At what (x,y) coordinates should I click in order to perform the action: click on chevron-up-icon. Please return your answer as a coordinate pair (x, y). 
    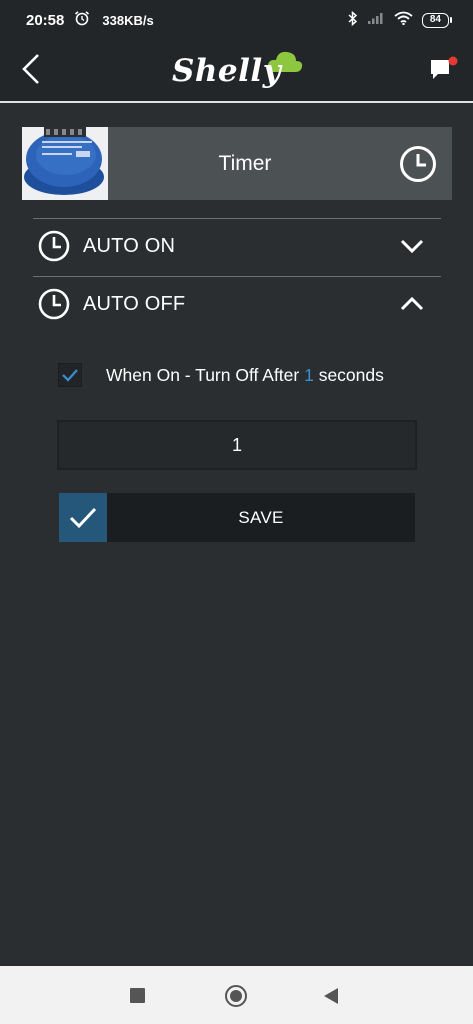
    Looking at the image, I should click on (412, 303).